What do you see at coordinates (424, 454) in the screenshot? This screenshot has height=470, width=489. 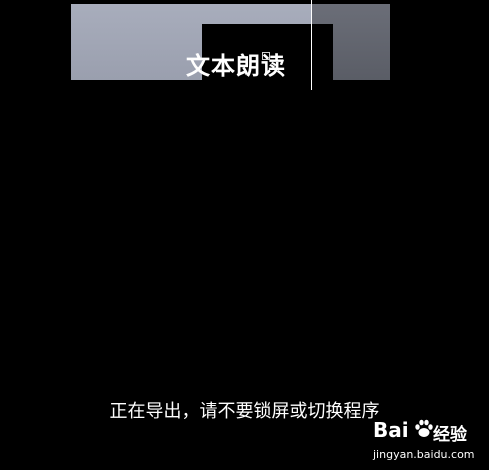 I see `watermark-url: jingyan.baidu.com` at bounding box center [424, 454].